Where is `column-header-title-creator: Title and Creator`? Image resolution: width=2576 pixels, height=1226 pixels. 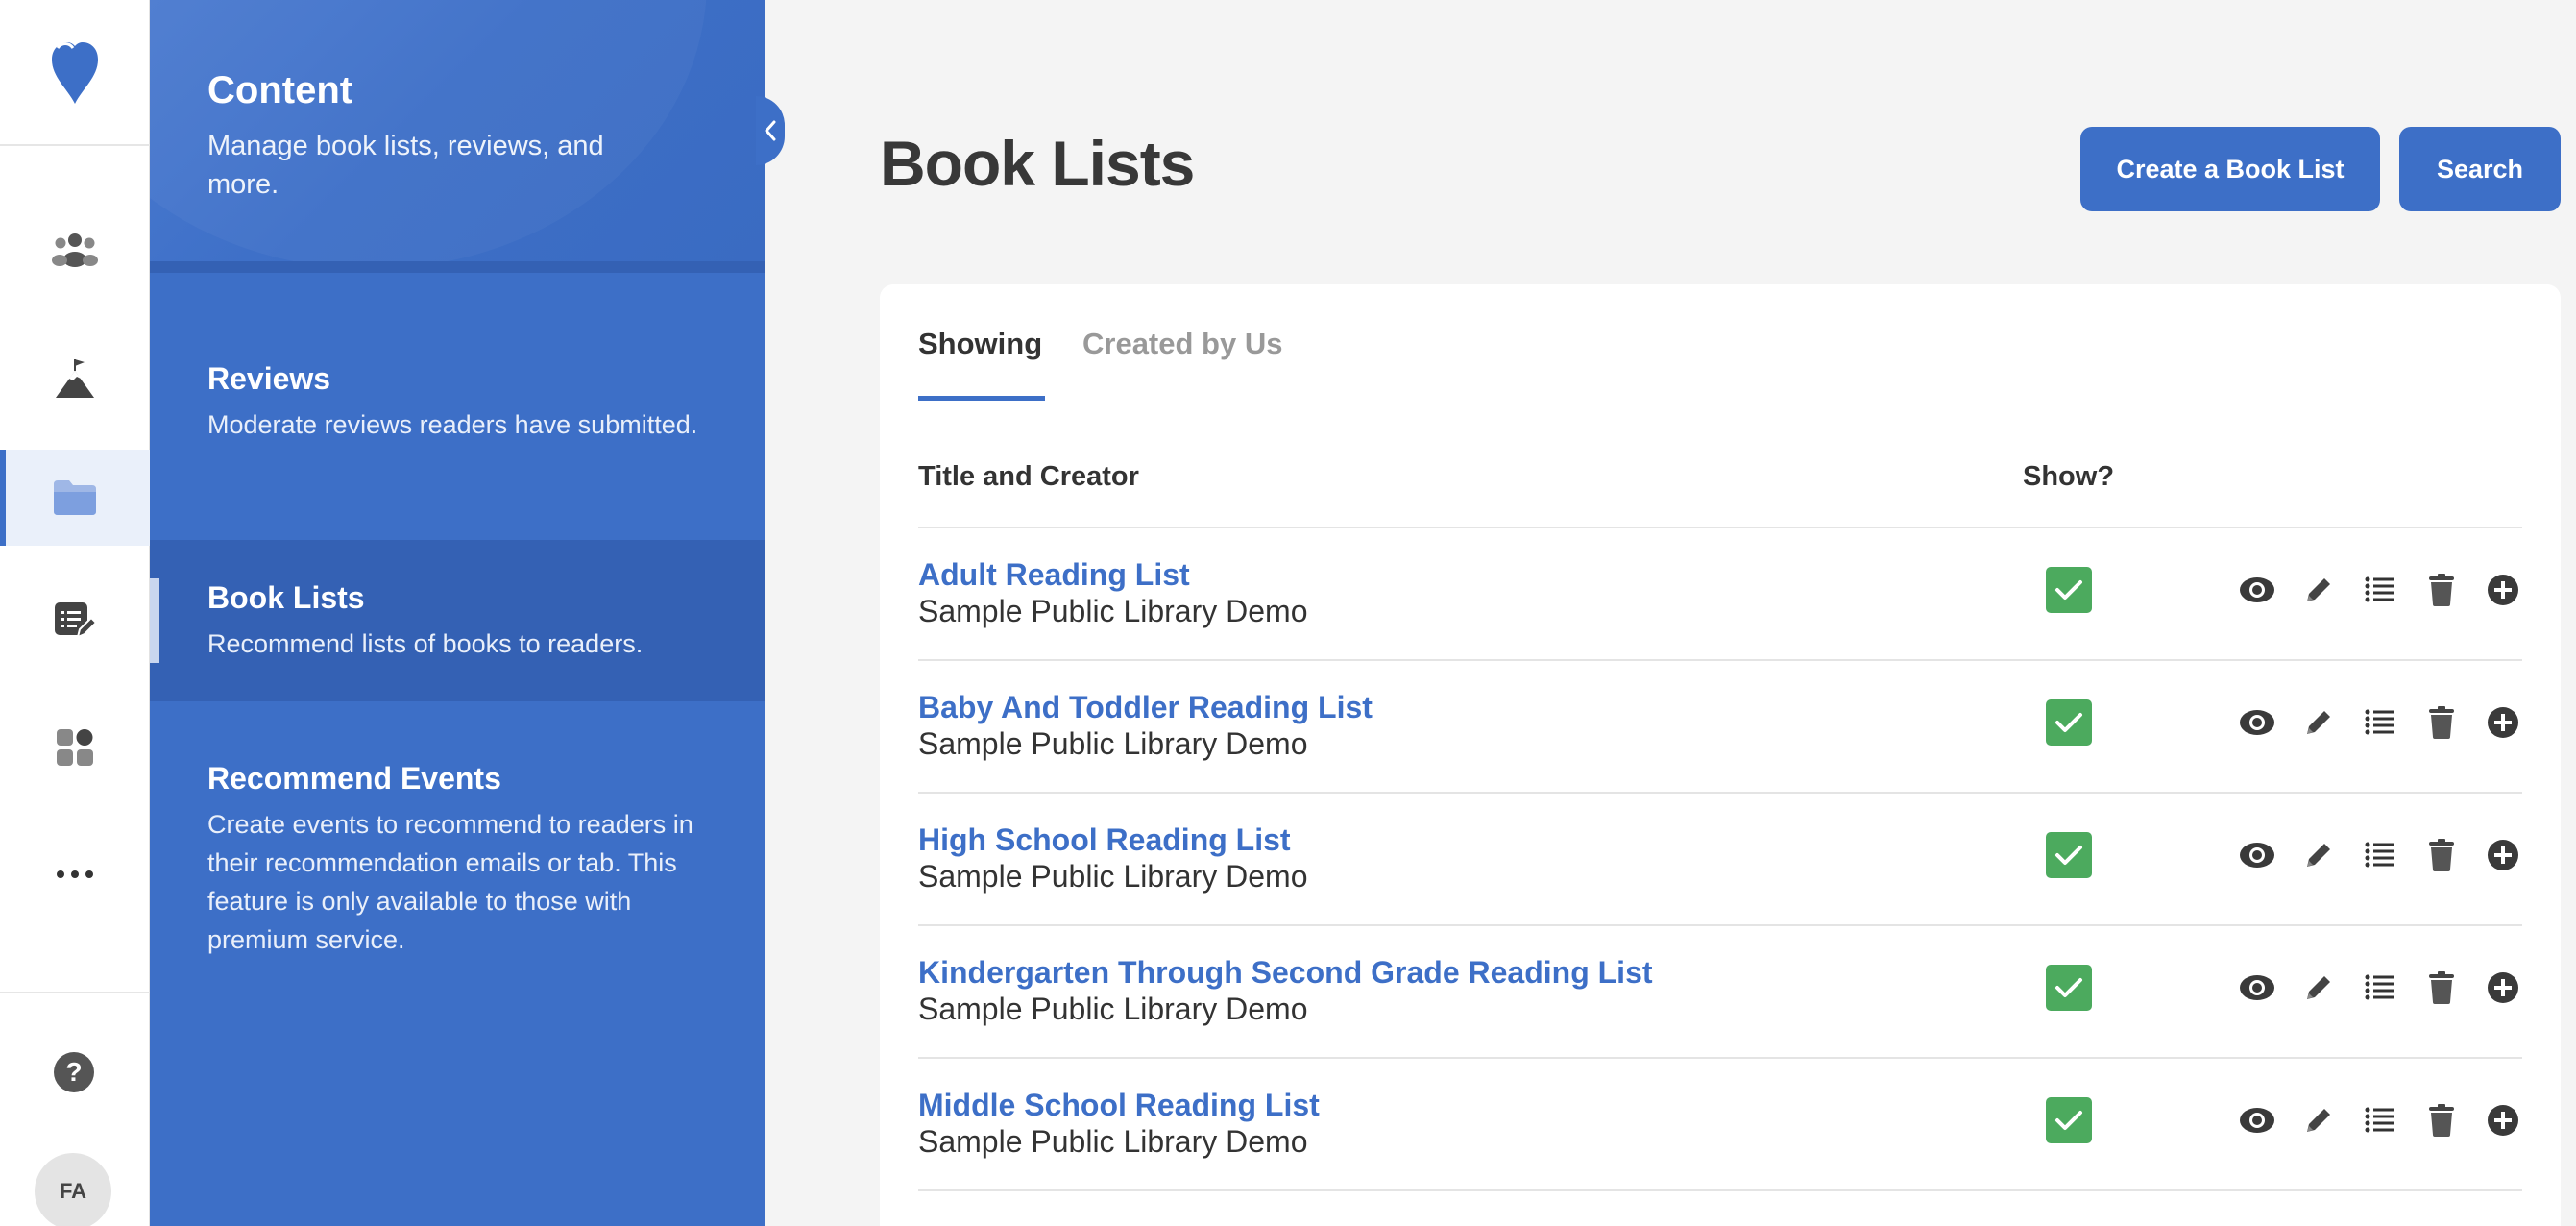 column-header-title-creator: Title and Creator is located at coordinates (1028, 476).